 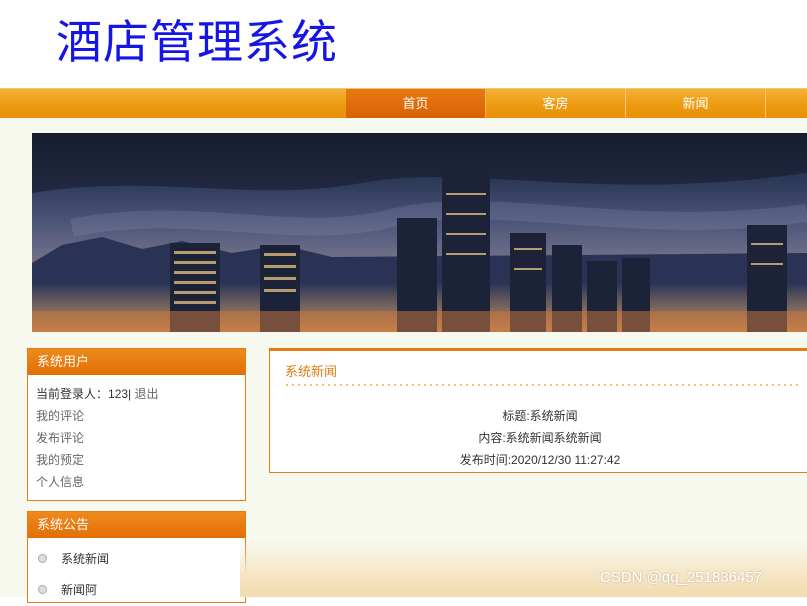 I want to click on watermark: CSDN @qq_251836457, so click(x=681, y=577).